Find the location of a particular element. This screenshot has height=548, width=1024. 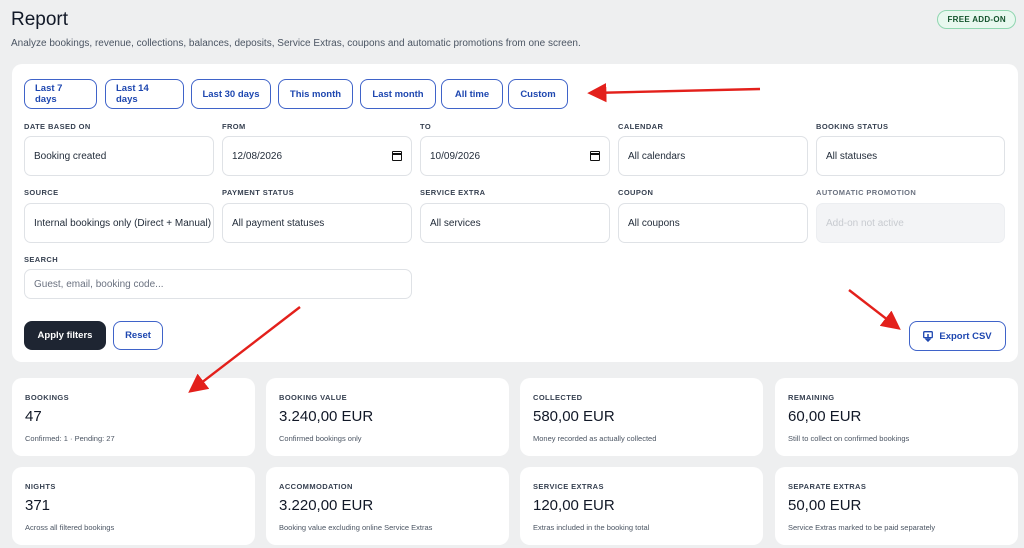

to-date-value: 10/09/2026 is located at coordinates (455, 156).